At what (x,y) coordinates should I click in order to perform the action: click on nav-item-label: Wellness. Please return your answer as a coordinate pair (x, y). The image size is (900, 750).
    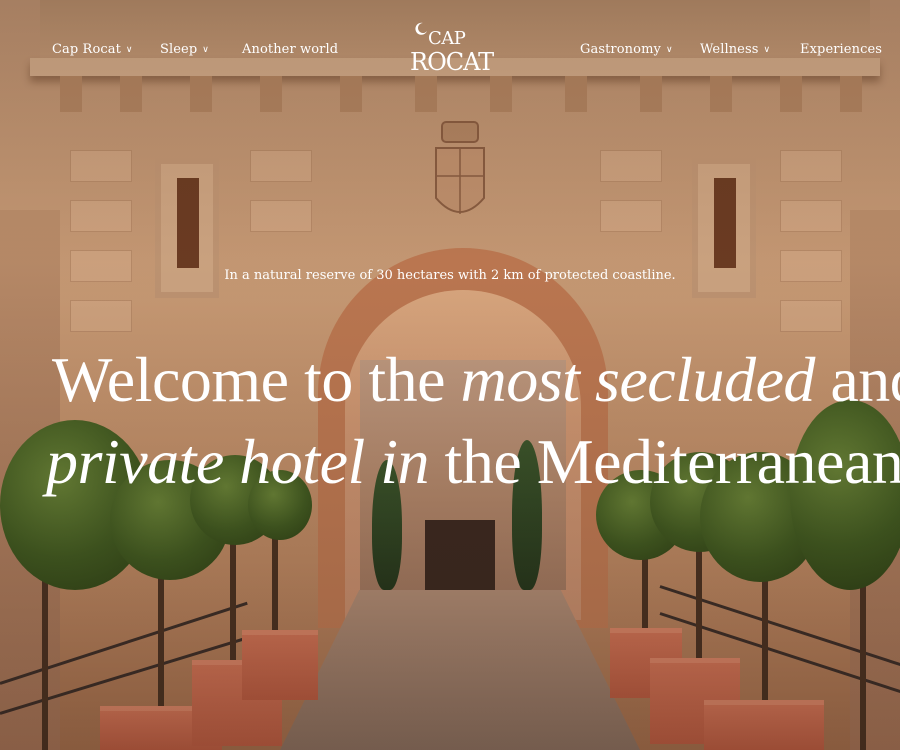
    Looking at the image, I should click on (729, 49).